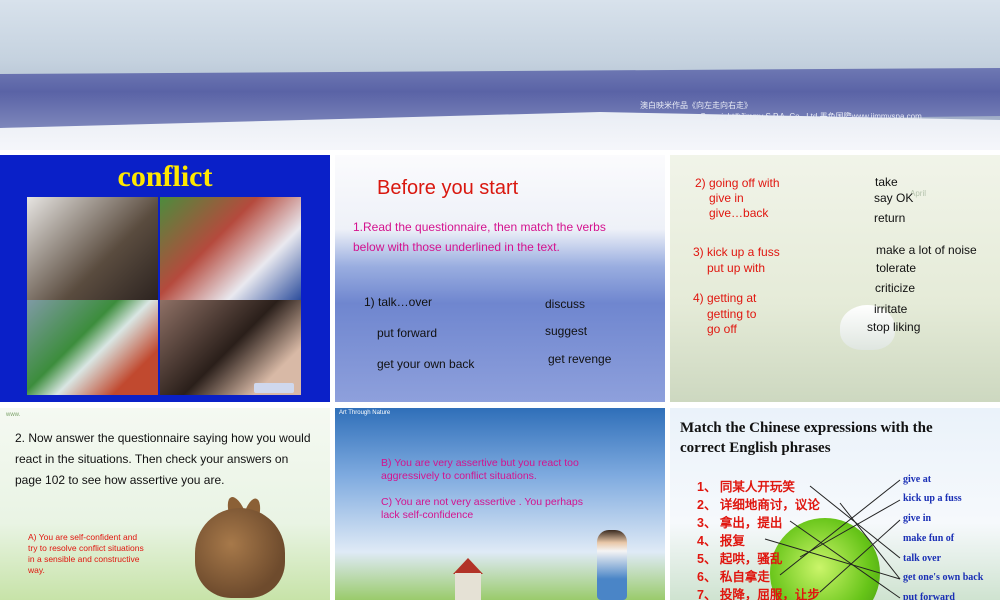 The width and height of the screenshot is (1000, 600). What do you see at coordinates (726, 198) in the screenshot?
I see `phrase: give in` at bounding box center [726, 198].